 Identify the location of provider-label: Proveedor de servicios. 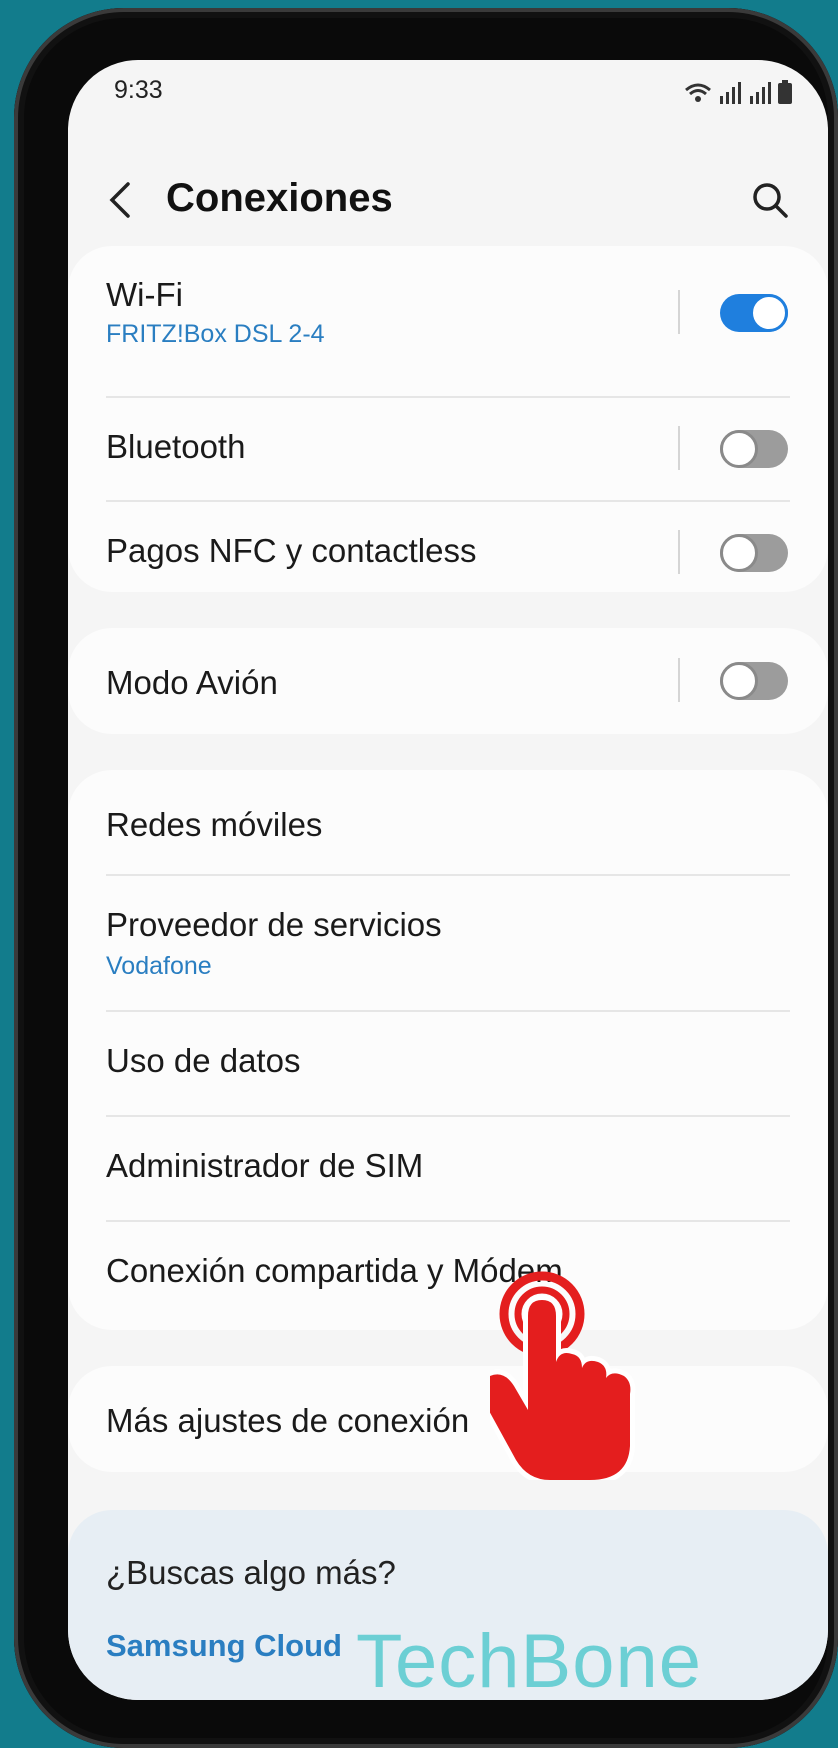
(274, 924).